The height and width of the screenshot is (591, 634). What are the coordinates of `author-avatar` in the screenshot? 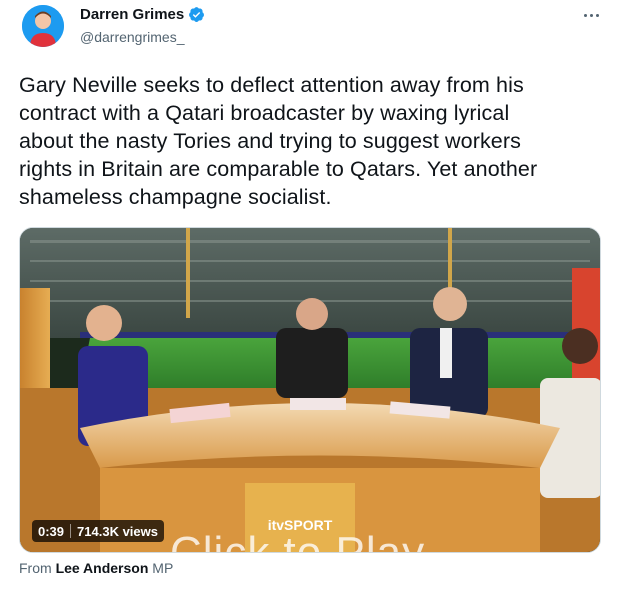 It's located at (43, 26).